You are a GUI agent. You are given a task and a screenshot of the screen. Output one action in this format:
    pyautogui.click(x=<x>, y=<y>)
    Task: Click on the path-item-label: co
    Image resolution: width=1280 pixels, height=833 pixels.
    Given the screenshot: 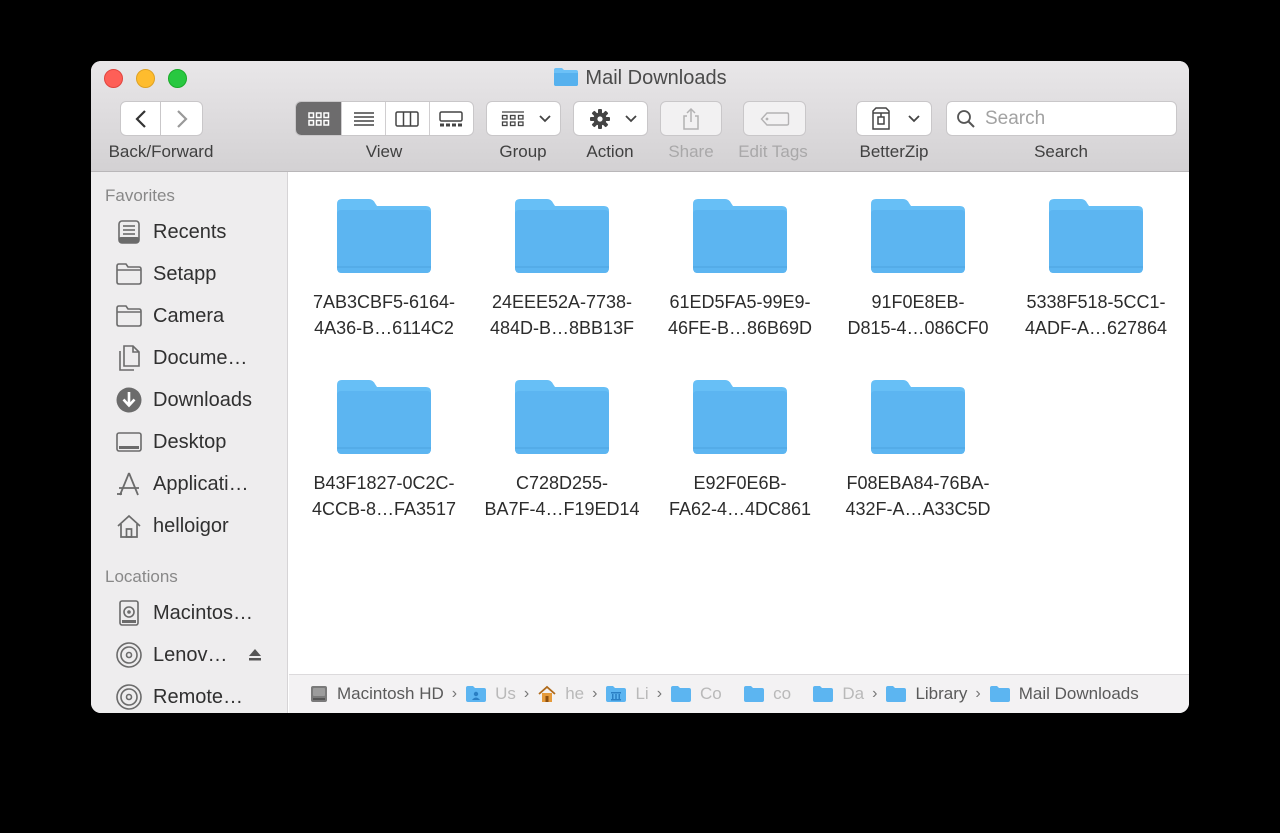 What is the action you would take?
    pyautogui.click(x=782, y=693)
    